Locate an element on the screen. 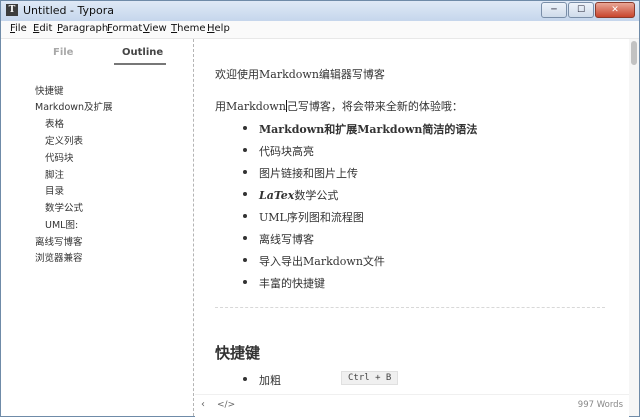 The image size is (640, 417). status-bar: ‹ </> 997 Words is located at coordinates (412, 405).